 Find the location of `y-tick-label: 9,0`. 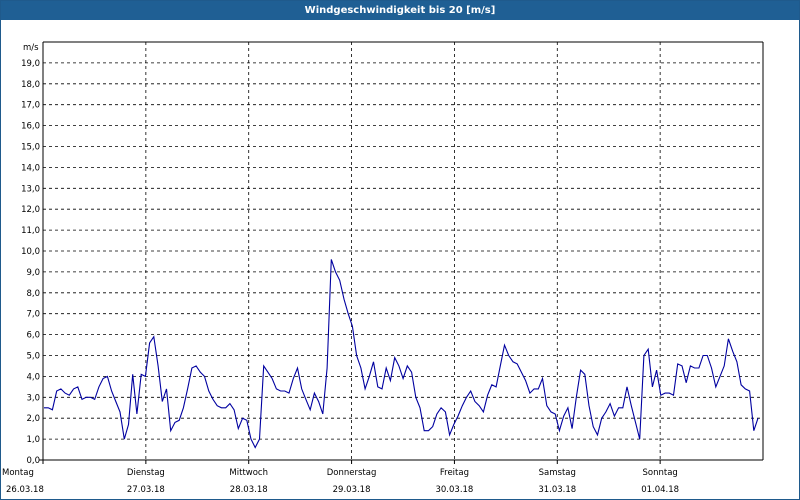

y-tick-label: 9,0 is located at coordinates (33, 273).